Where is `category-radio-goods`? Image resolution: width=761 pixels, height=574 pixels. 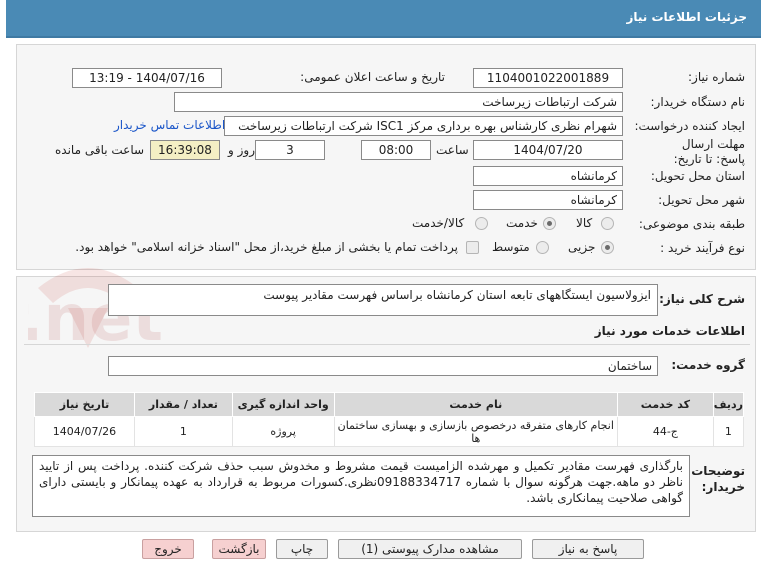 category-radio-goods is located at coordinates (607, 223).